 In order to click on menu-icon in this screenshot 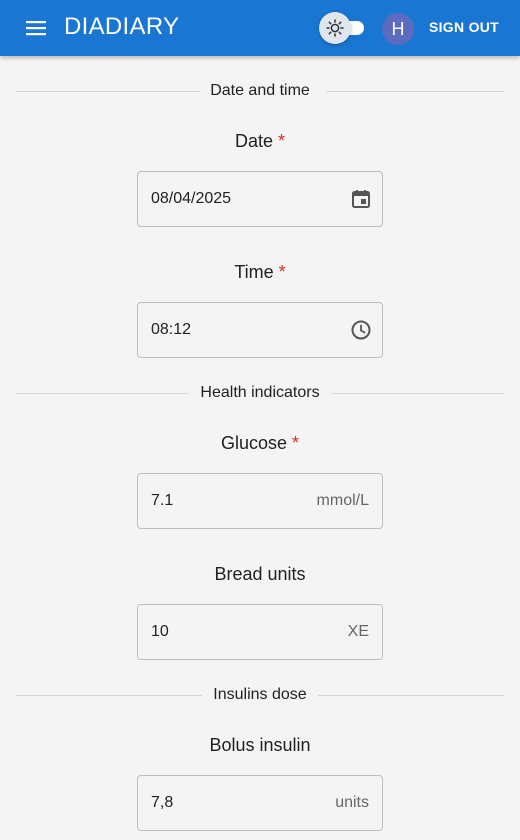, I will do `click(36, 28)`.